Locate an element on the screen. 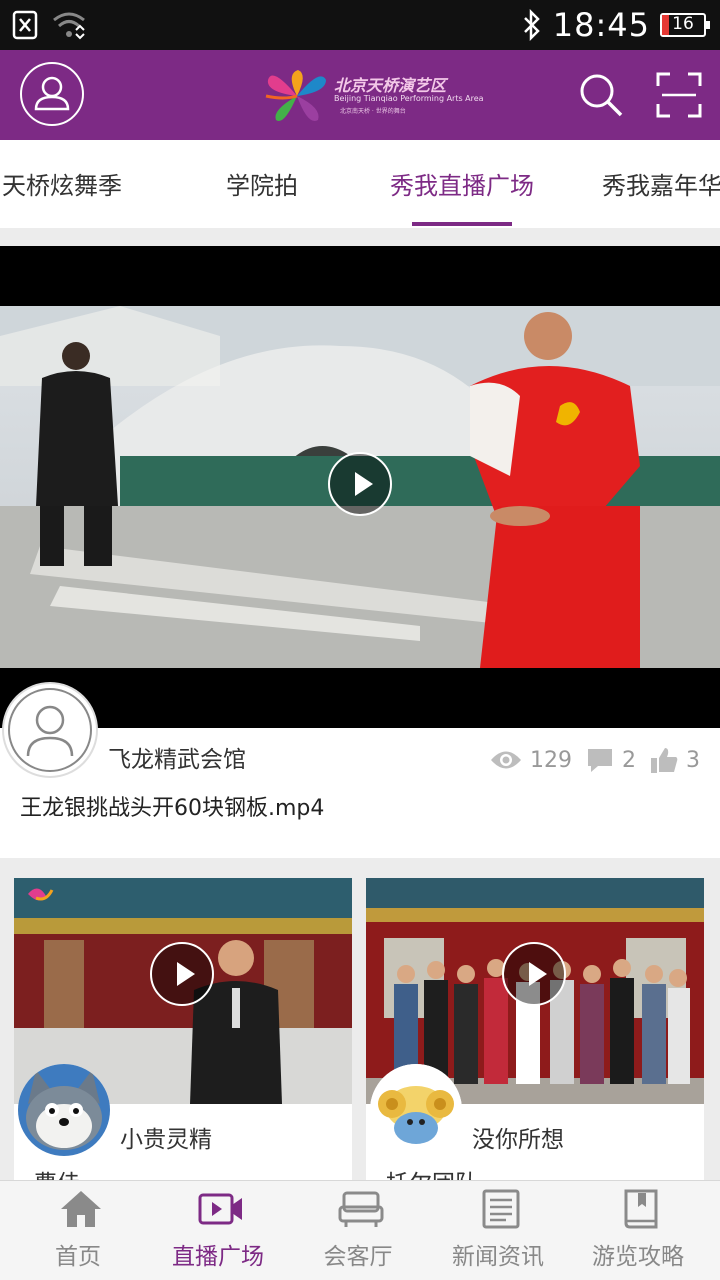 This screenshot has height=1280, width=720. profile-button is located at coordinates (52, 94).